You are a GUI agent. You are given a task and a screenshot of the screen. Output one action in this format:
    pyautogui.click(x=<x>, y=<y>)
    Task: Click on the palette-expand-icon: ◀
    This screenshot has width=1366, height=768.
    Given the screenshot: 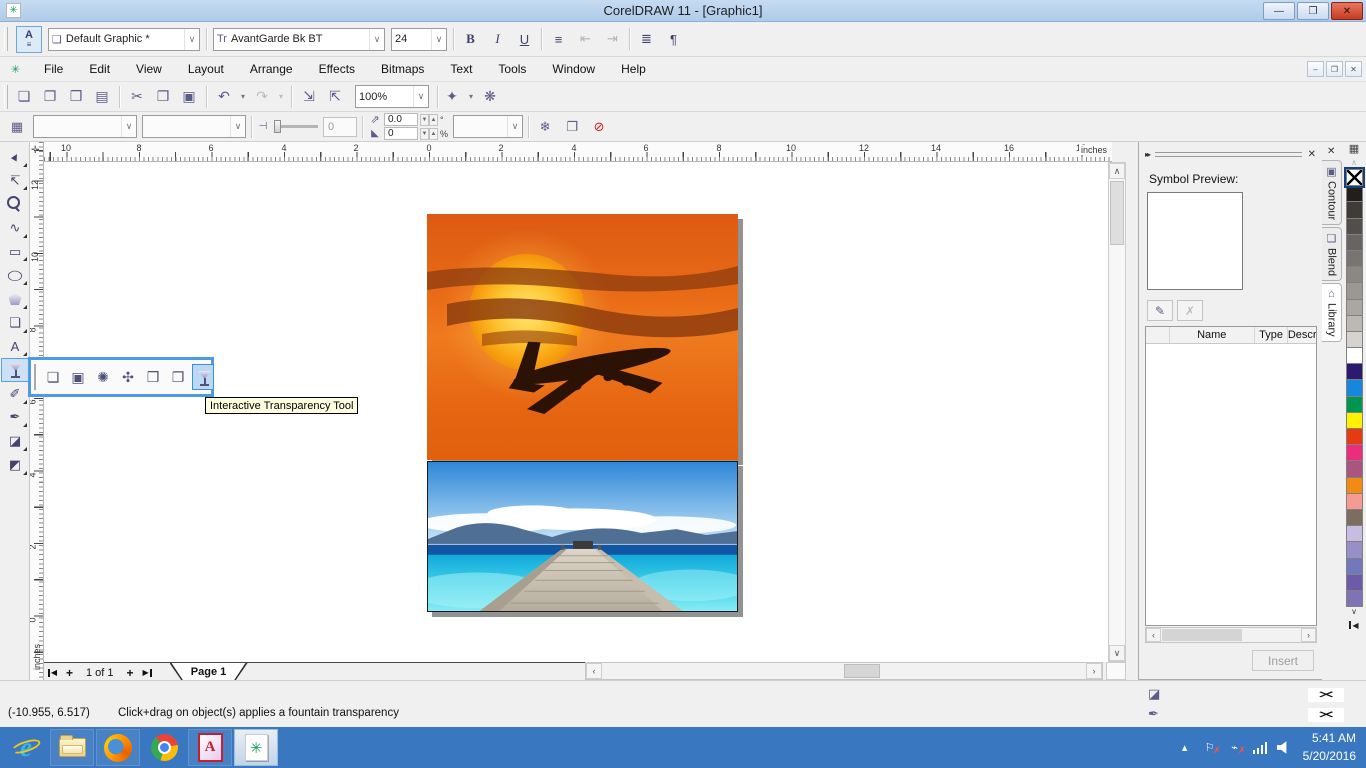 What is the action you would take?
    pyautogui.click(x=1353, y=625)
    